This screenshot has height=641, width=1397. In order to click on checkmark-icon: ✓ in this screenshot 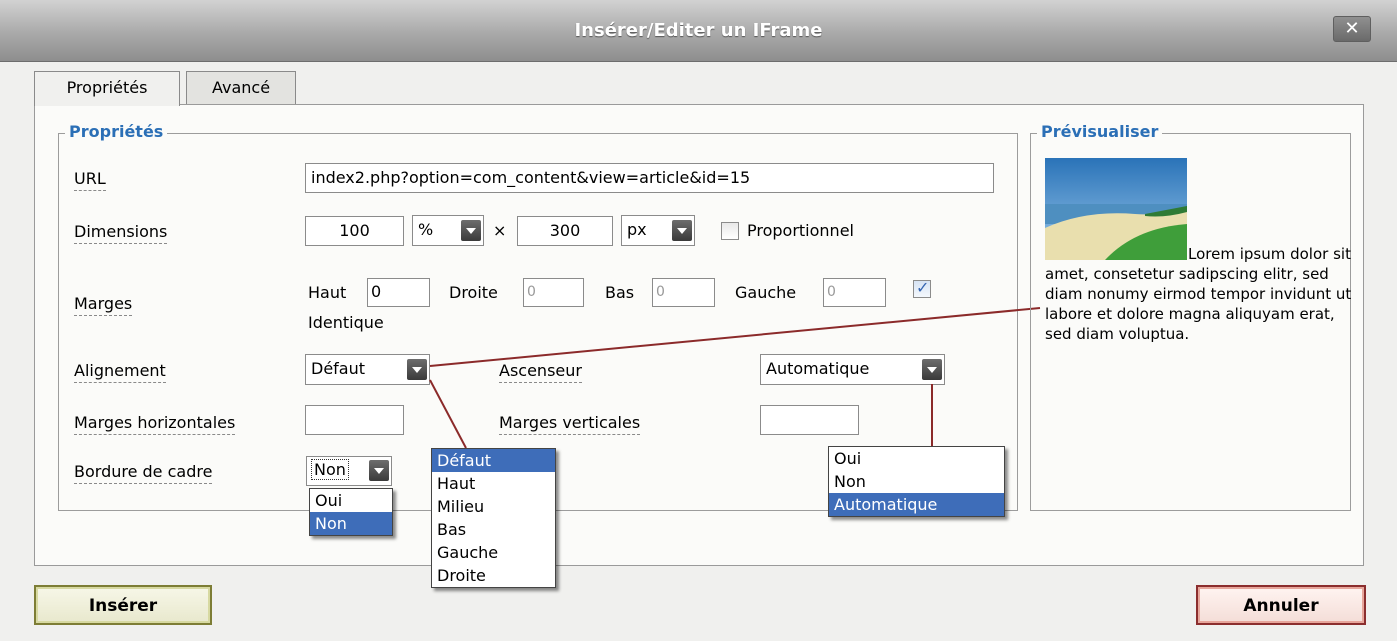, I will do `click(923, 287)`.